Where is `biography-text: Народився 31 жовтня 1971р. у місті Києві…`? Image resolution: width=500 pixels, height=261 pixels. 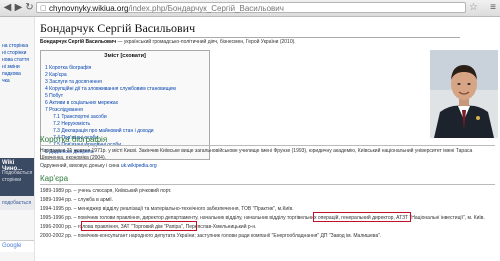
biography-text: Народився 31 жовтня 1971р. у місті Києві… is located at coordinates (256, 154).